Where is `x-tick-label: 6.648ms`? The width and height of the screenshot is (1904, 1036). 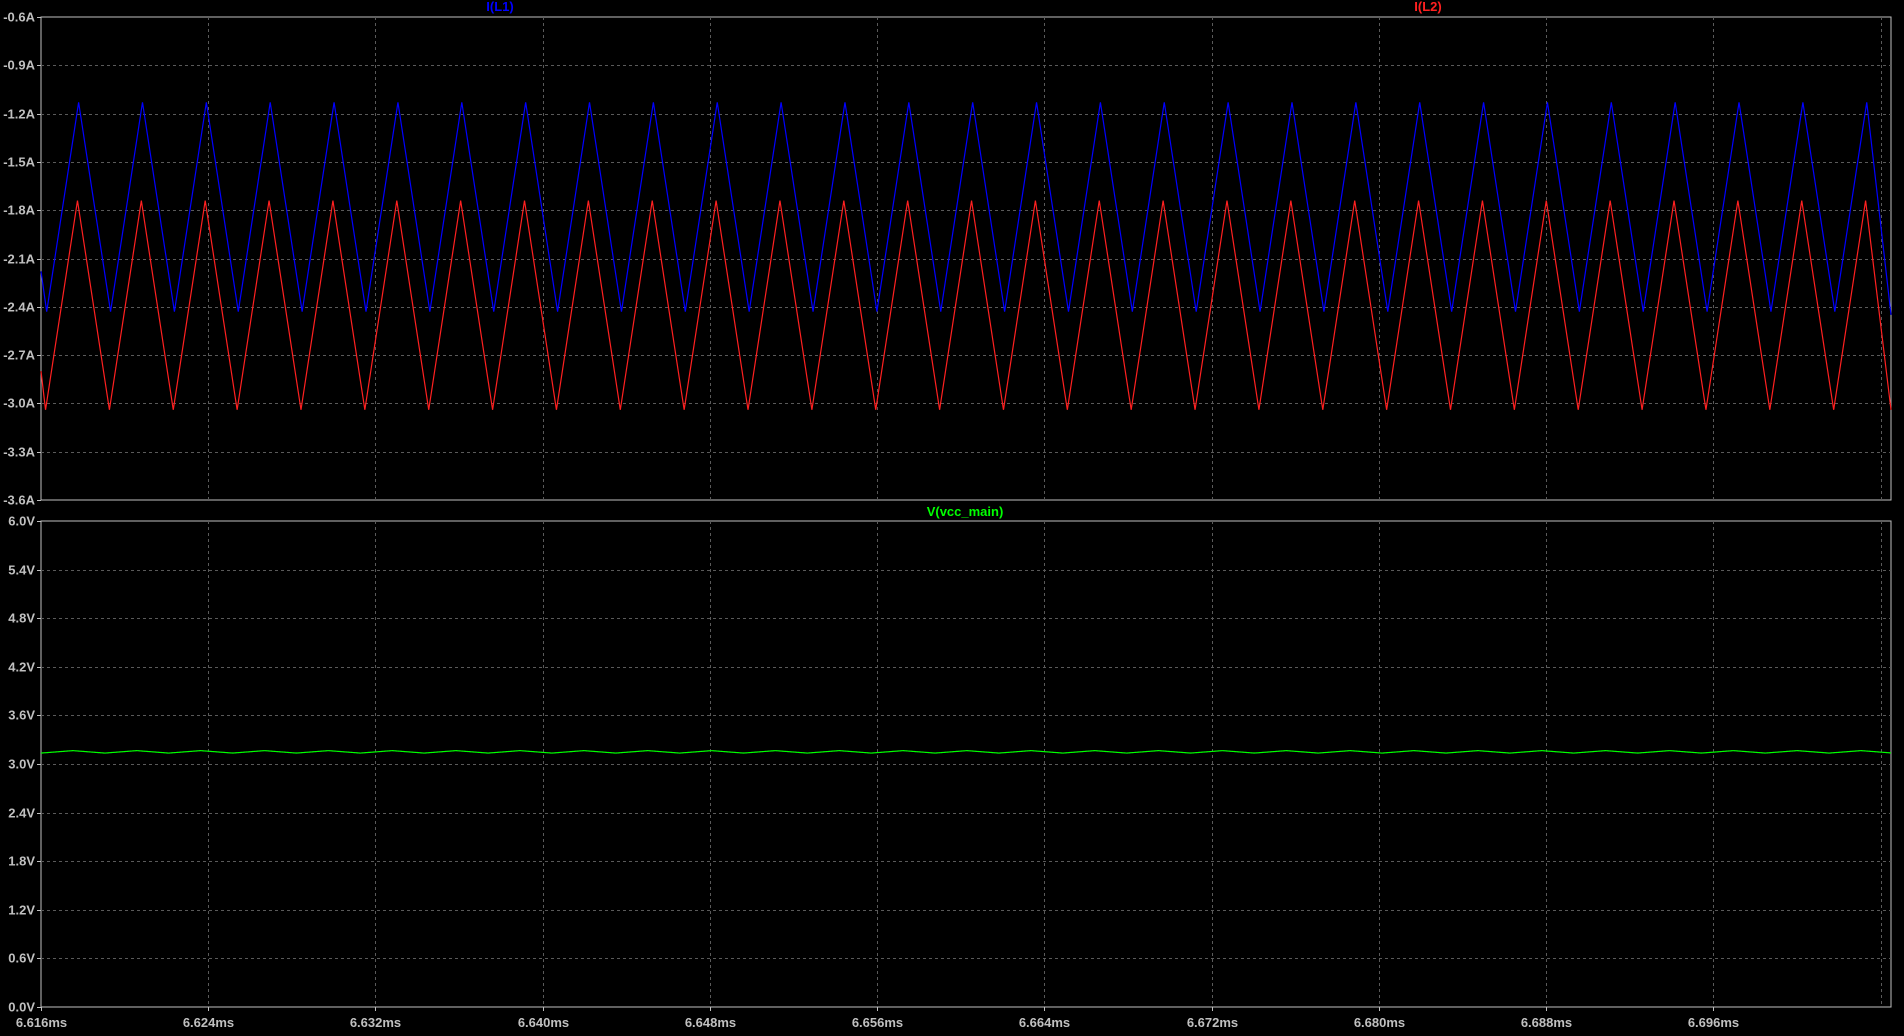 x-tick-label: 6.648ms is located at coordinates (710, 1022).